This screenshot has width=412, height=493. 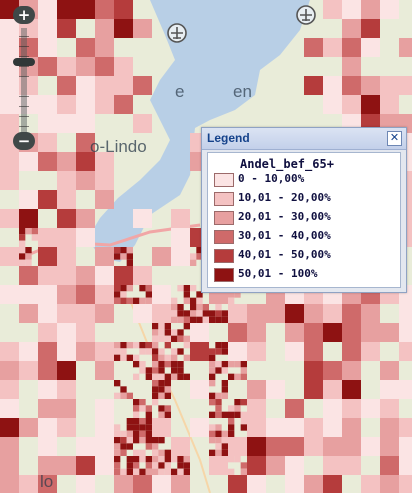 I want to click on legend-item-label: 10,01 - 20,00%, so click(x=284, y=197).